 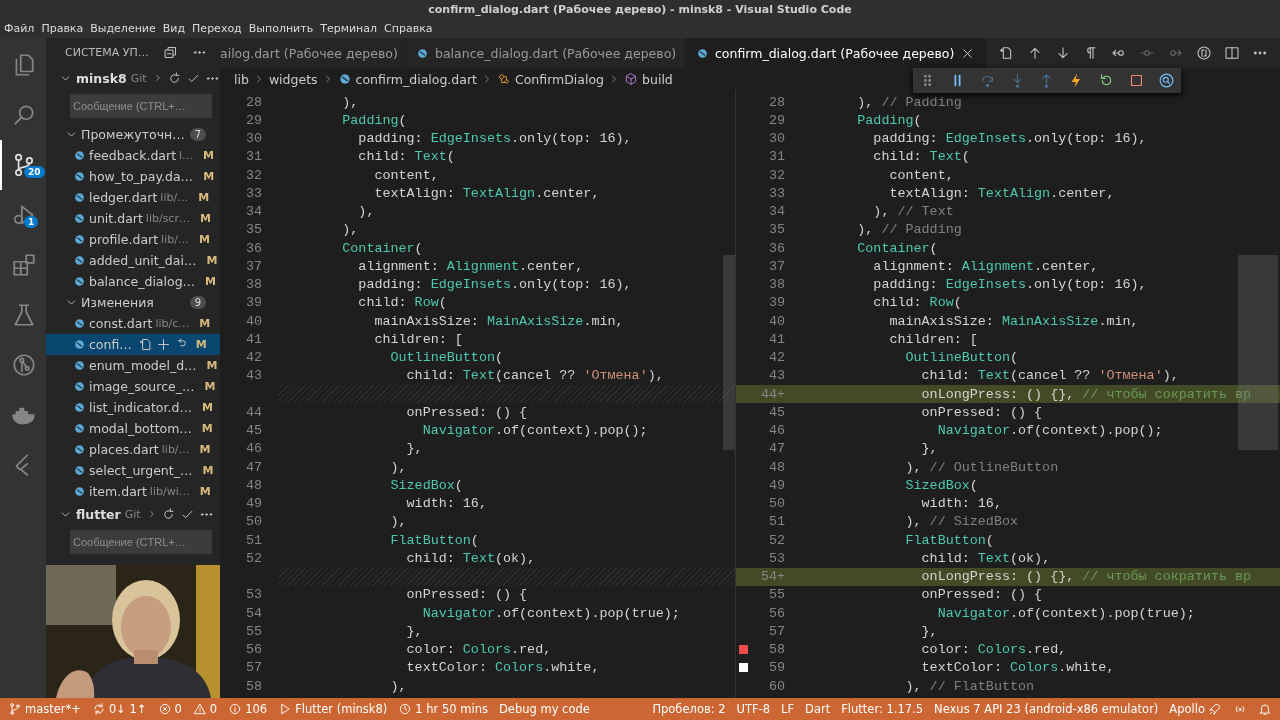 I want to click on breadcrumb: widgets, so click(x=293, y=79).